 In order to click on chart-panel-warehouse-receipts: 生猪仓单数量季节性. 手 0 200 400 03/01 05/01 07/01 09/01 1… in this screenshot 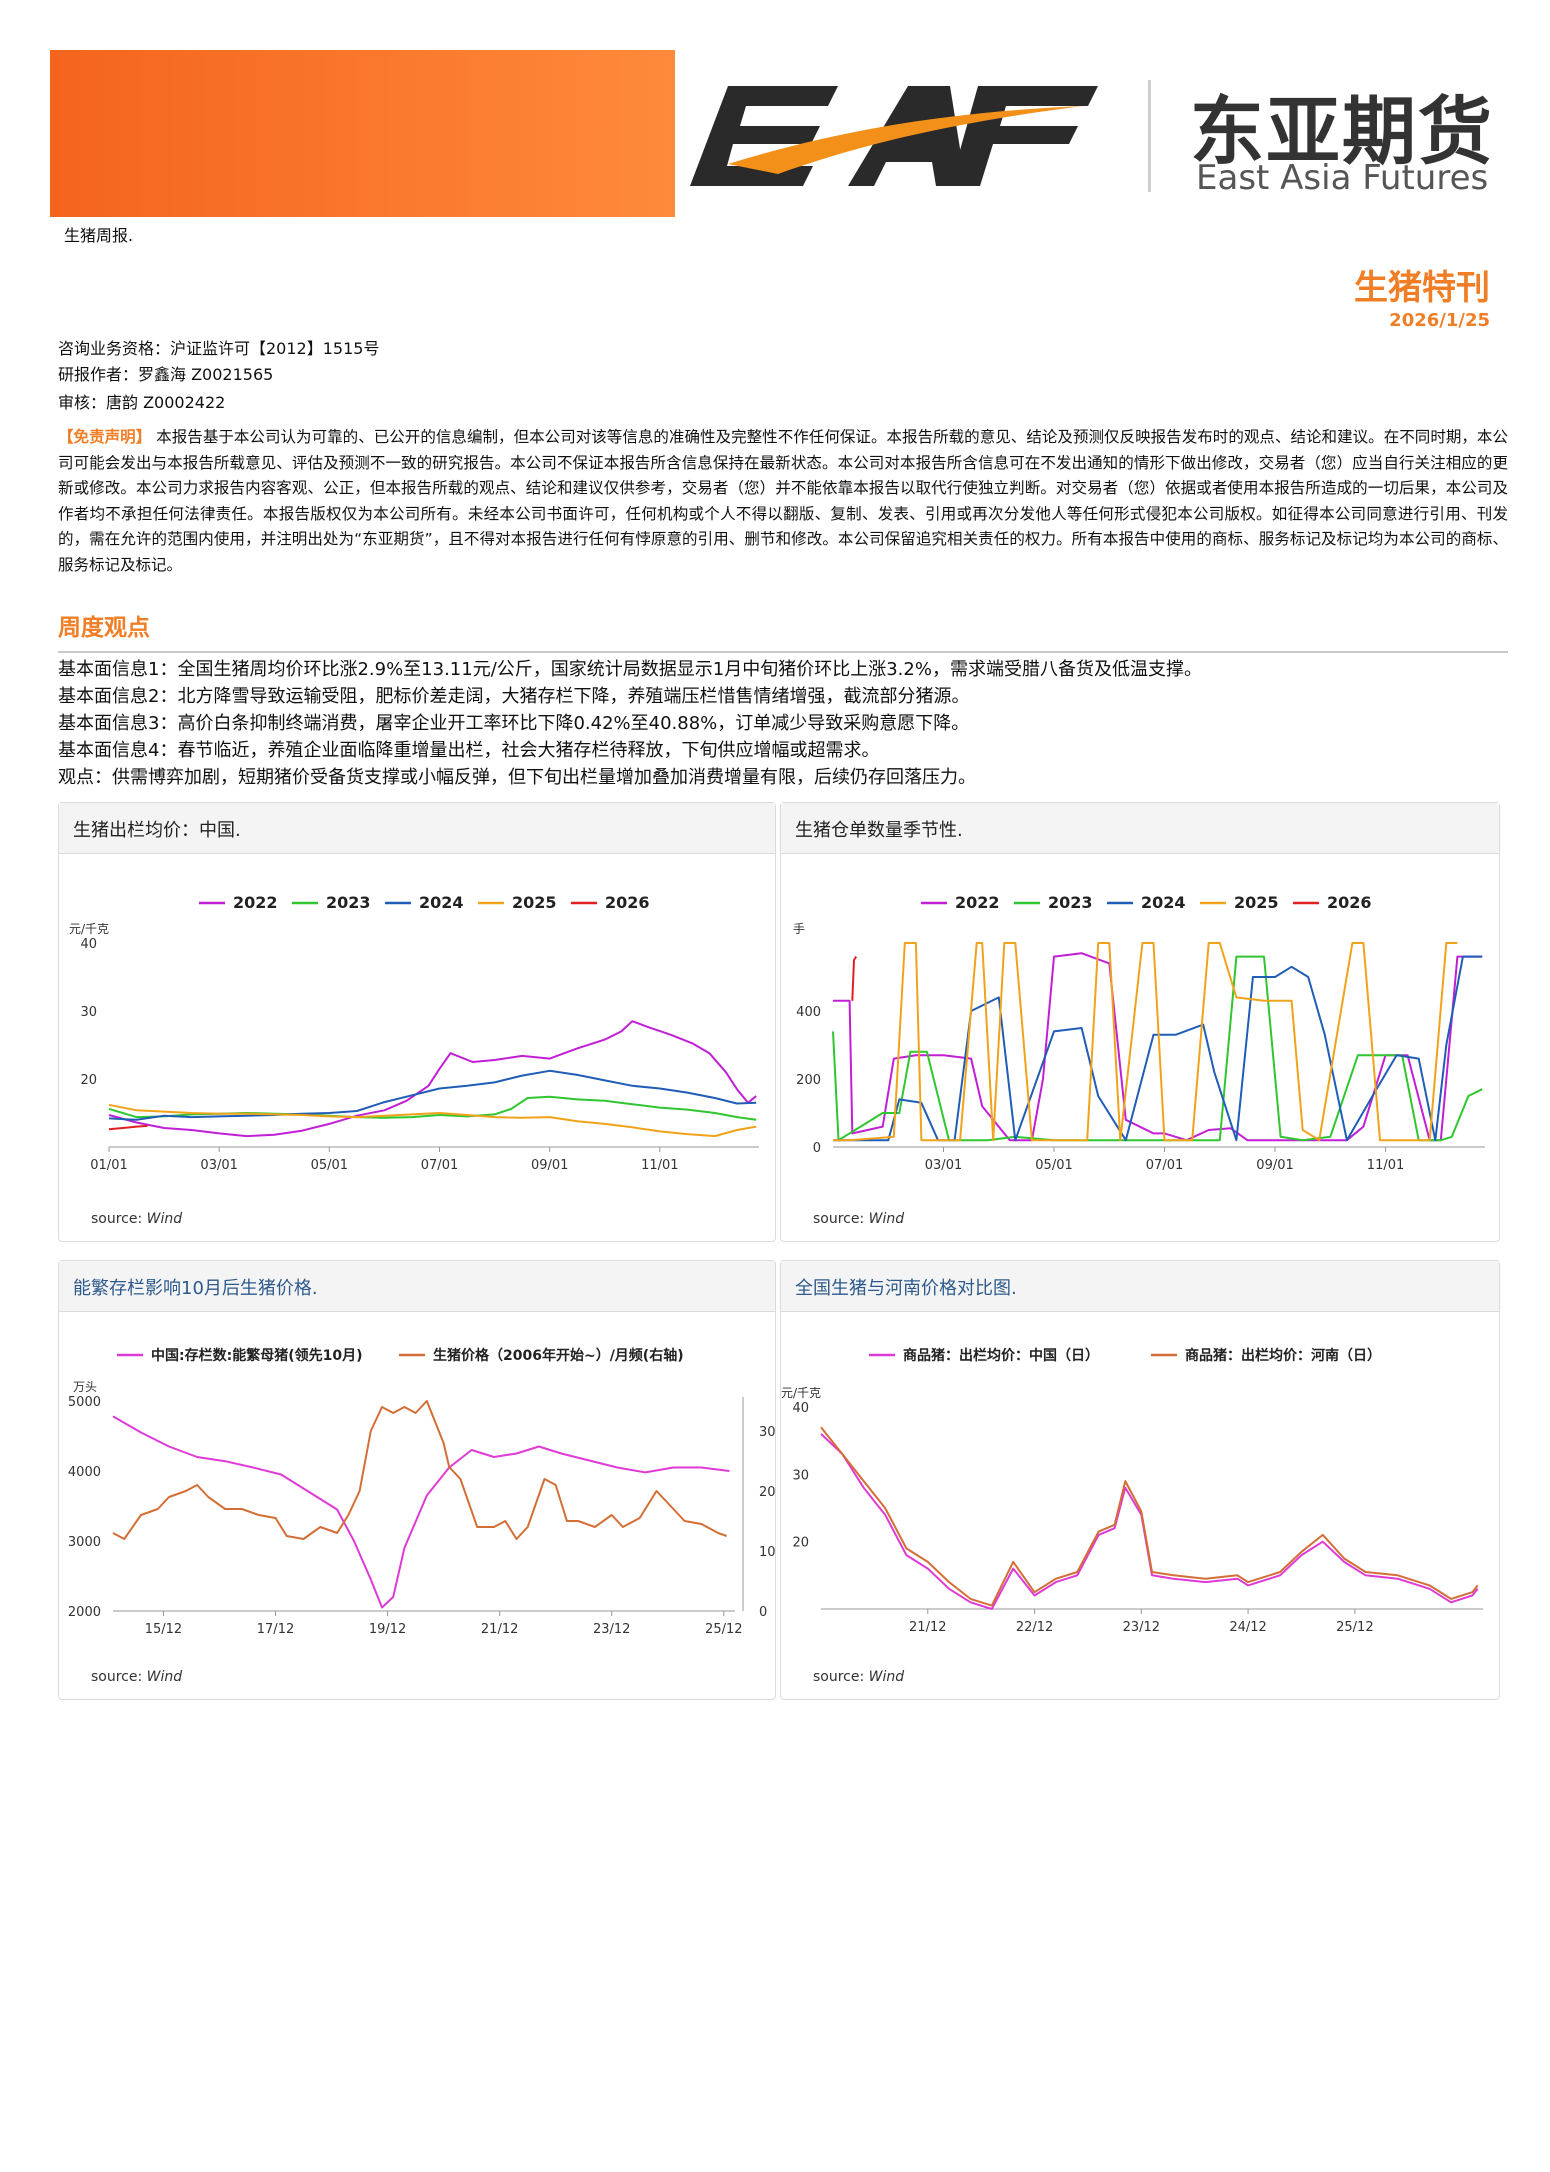, I will do `click(1140, 1022)`.